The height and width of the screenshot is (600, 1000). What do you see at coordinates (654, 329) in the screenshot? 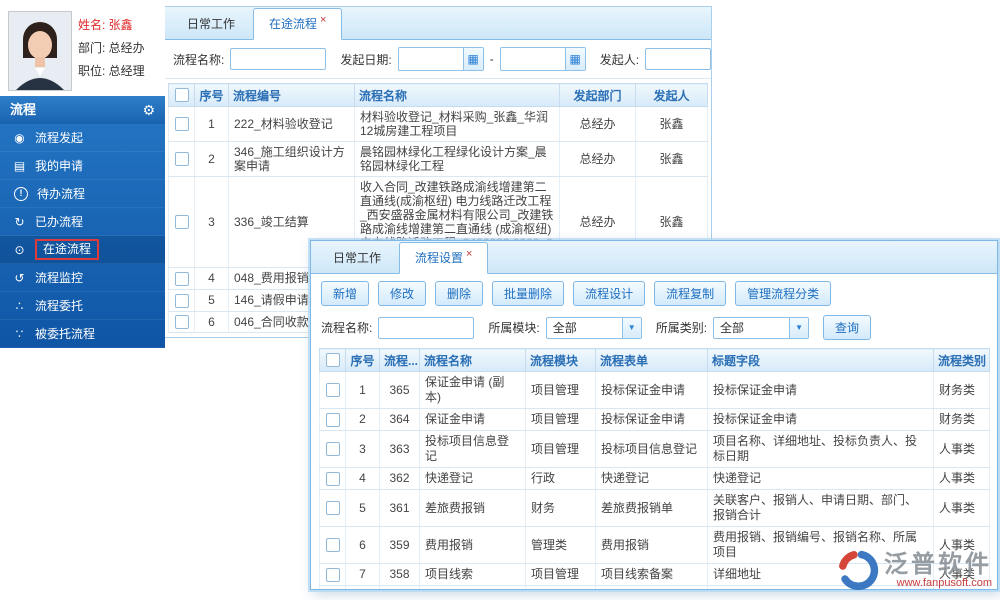
I see `front-filterbar: 流程名称: 所属模块: 全部 ▼ 所属类别: 全部 ▼ 查询` at bounding box center [654, 329].